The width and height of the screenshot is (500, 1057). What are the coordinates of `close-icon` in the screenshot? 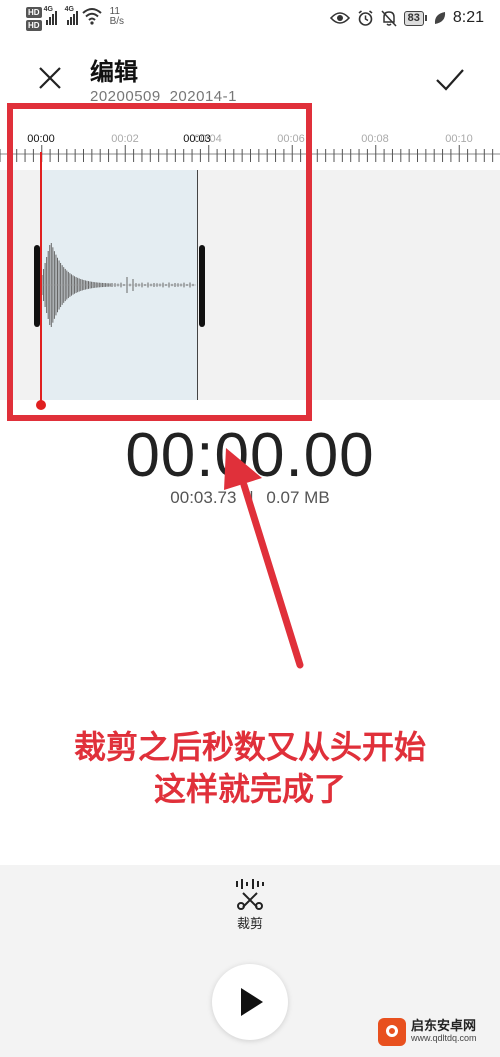 It's located at (50, 78).